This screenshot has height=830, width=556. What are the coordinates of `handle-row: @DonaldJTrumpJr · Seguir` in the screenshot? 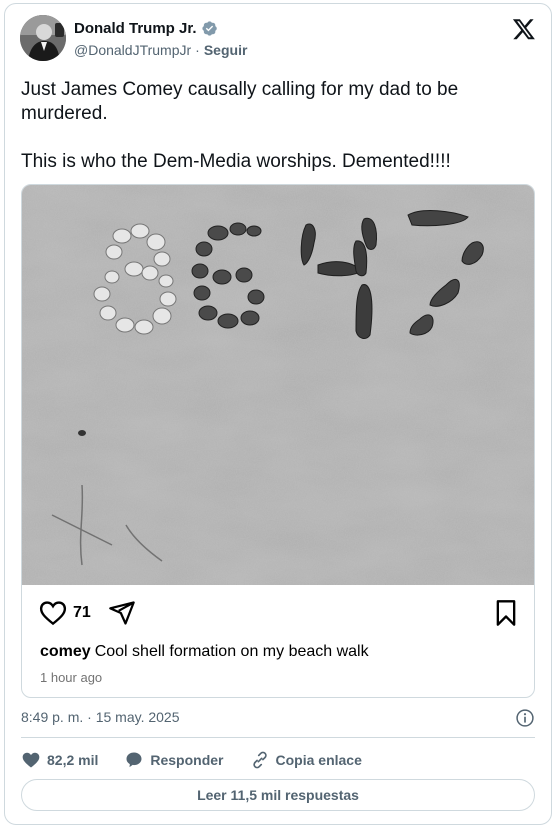 It's located at (160, 50).